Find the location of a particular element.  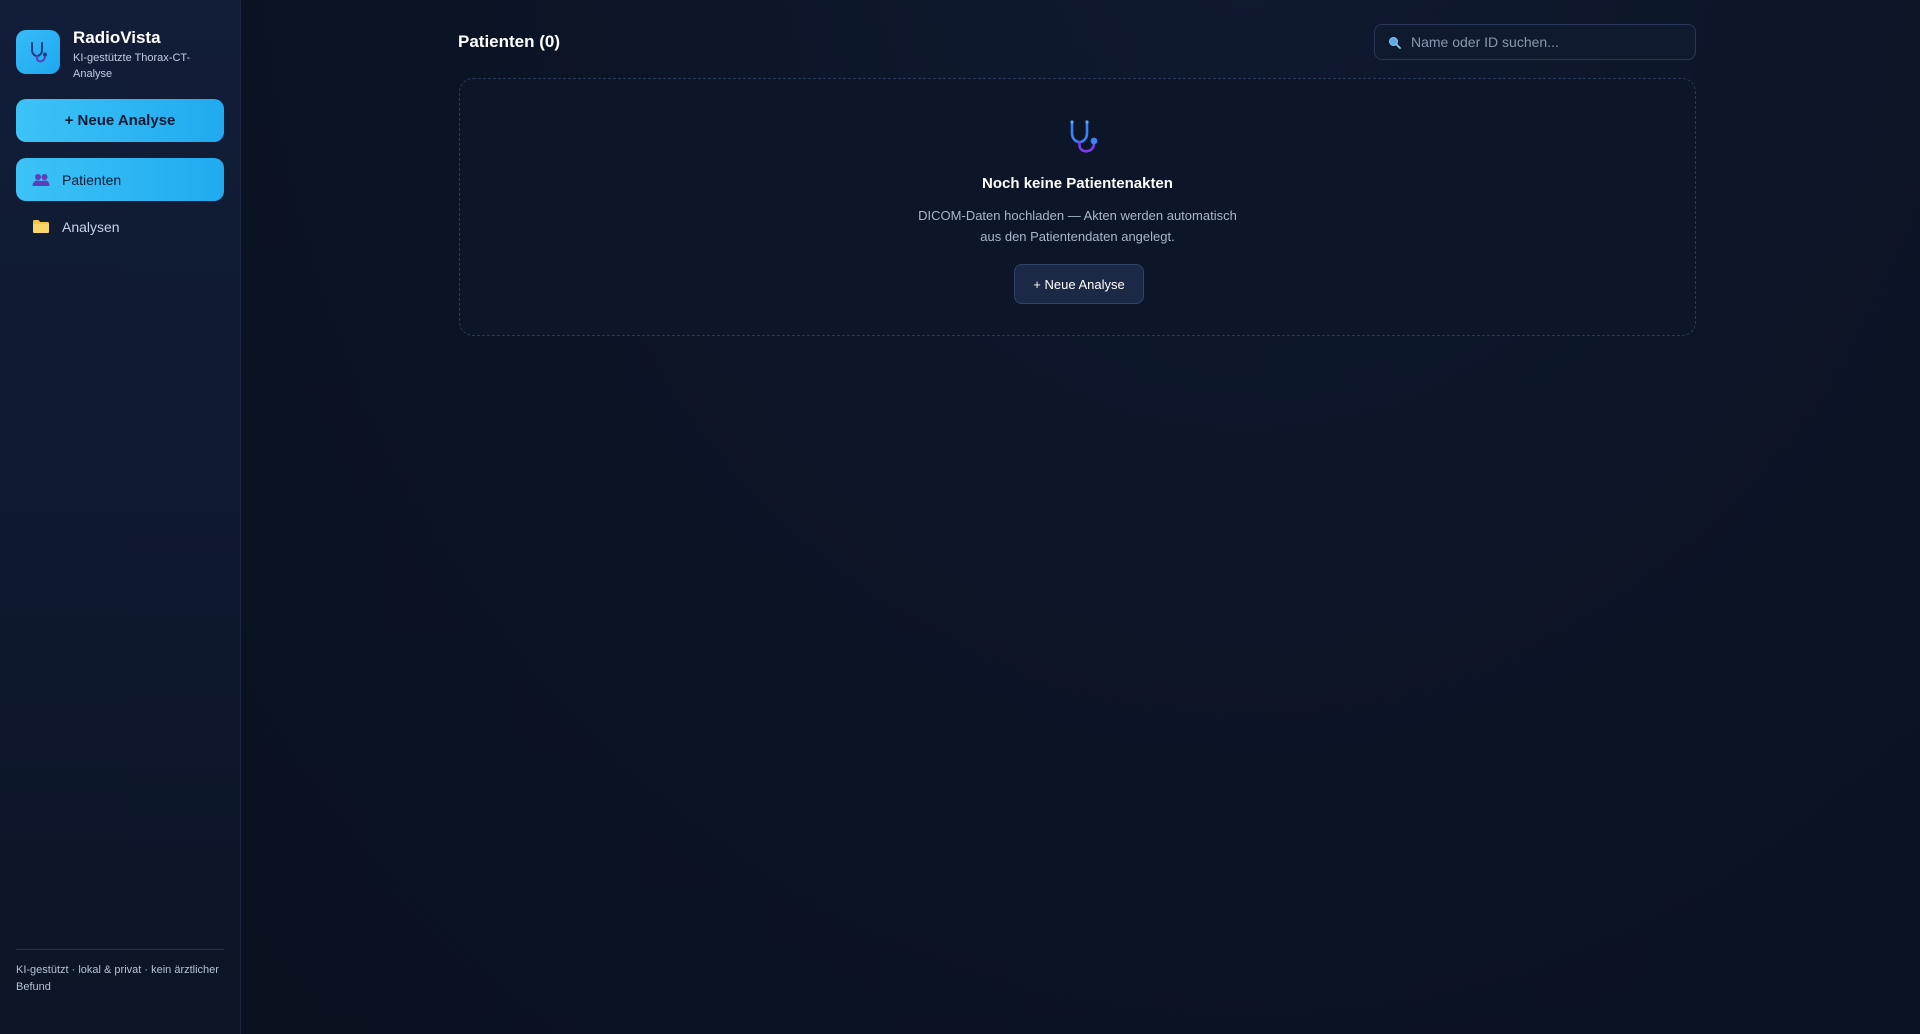

app-subtitle: KI-gestützte Thorax-CT-Analyse is located at coordinates (132, 66).